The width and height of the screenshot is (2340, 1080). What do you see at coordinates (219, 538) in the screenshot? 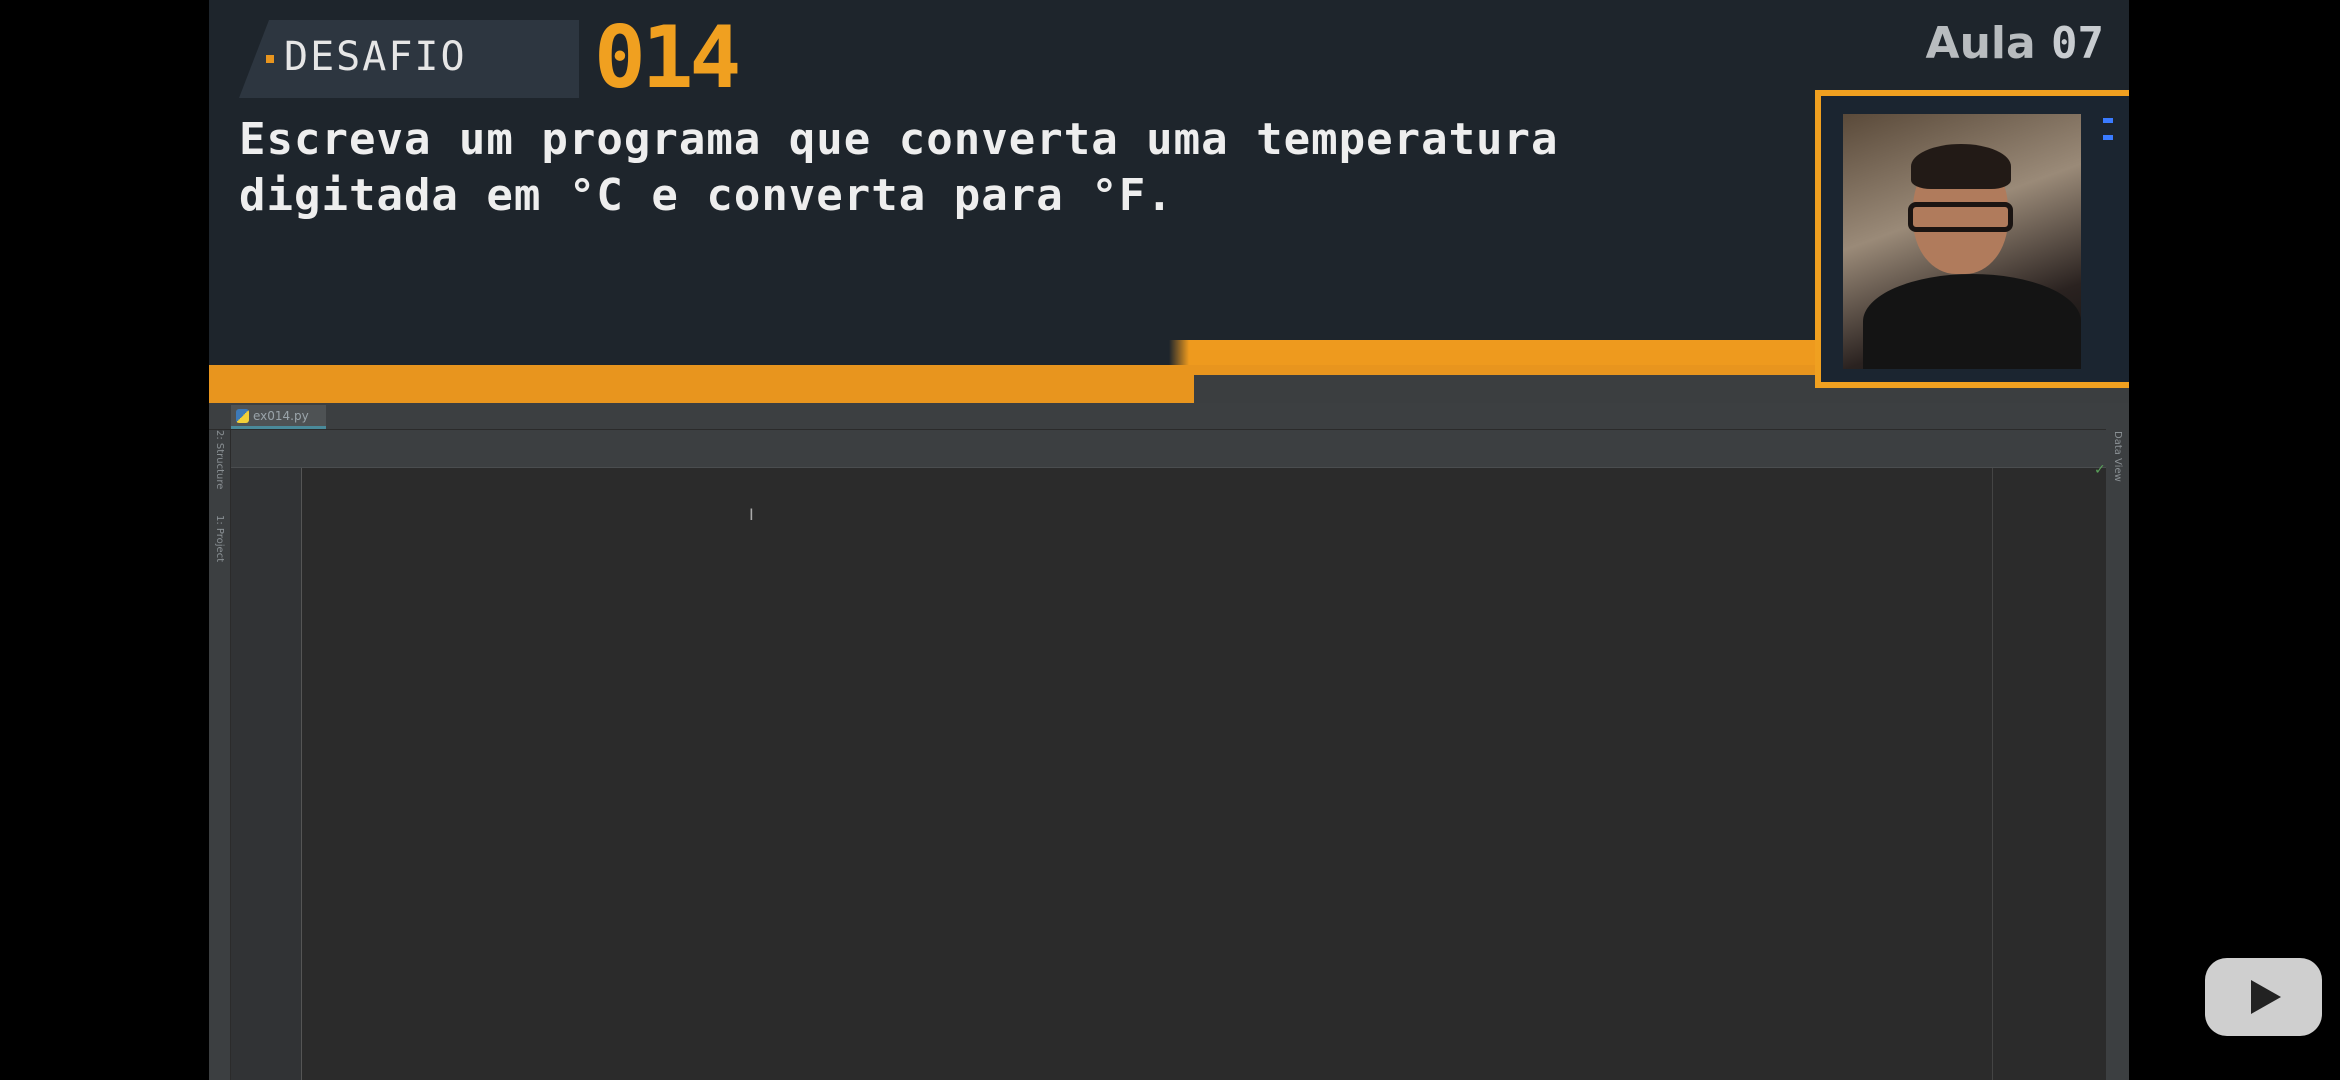
I see `project-tool-button: 1: Project` at bounding box center [219, 538].